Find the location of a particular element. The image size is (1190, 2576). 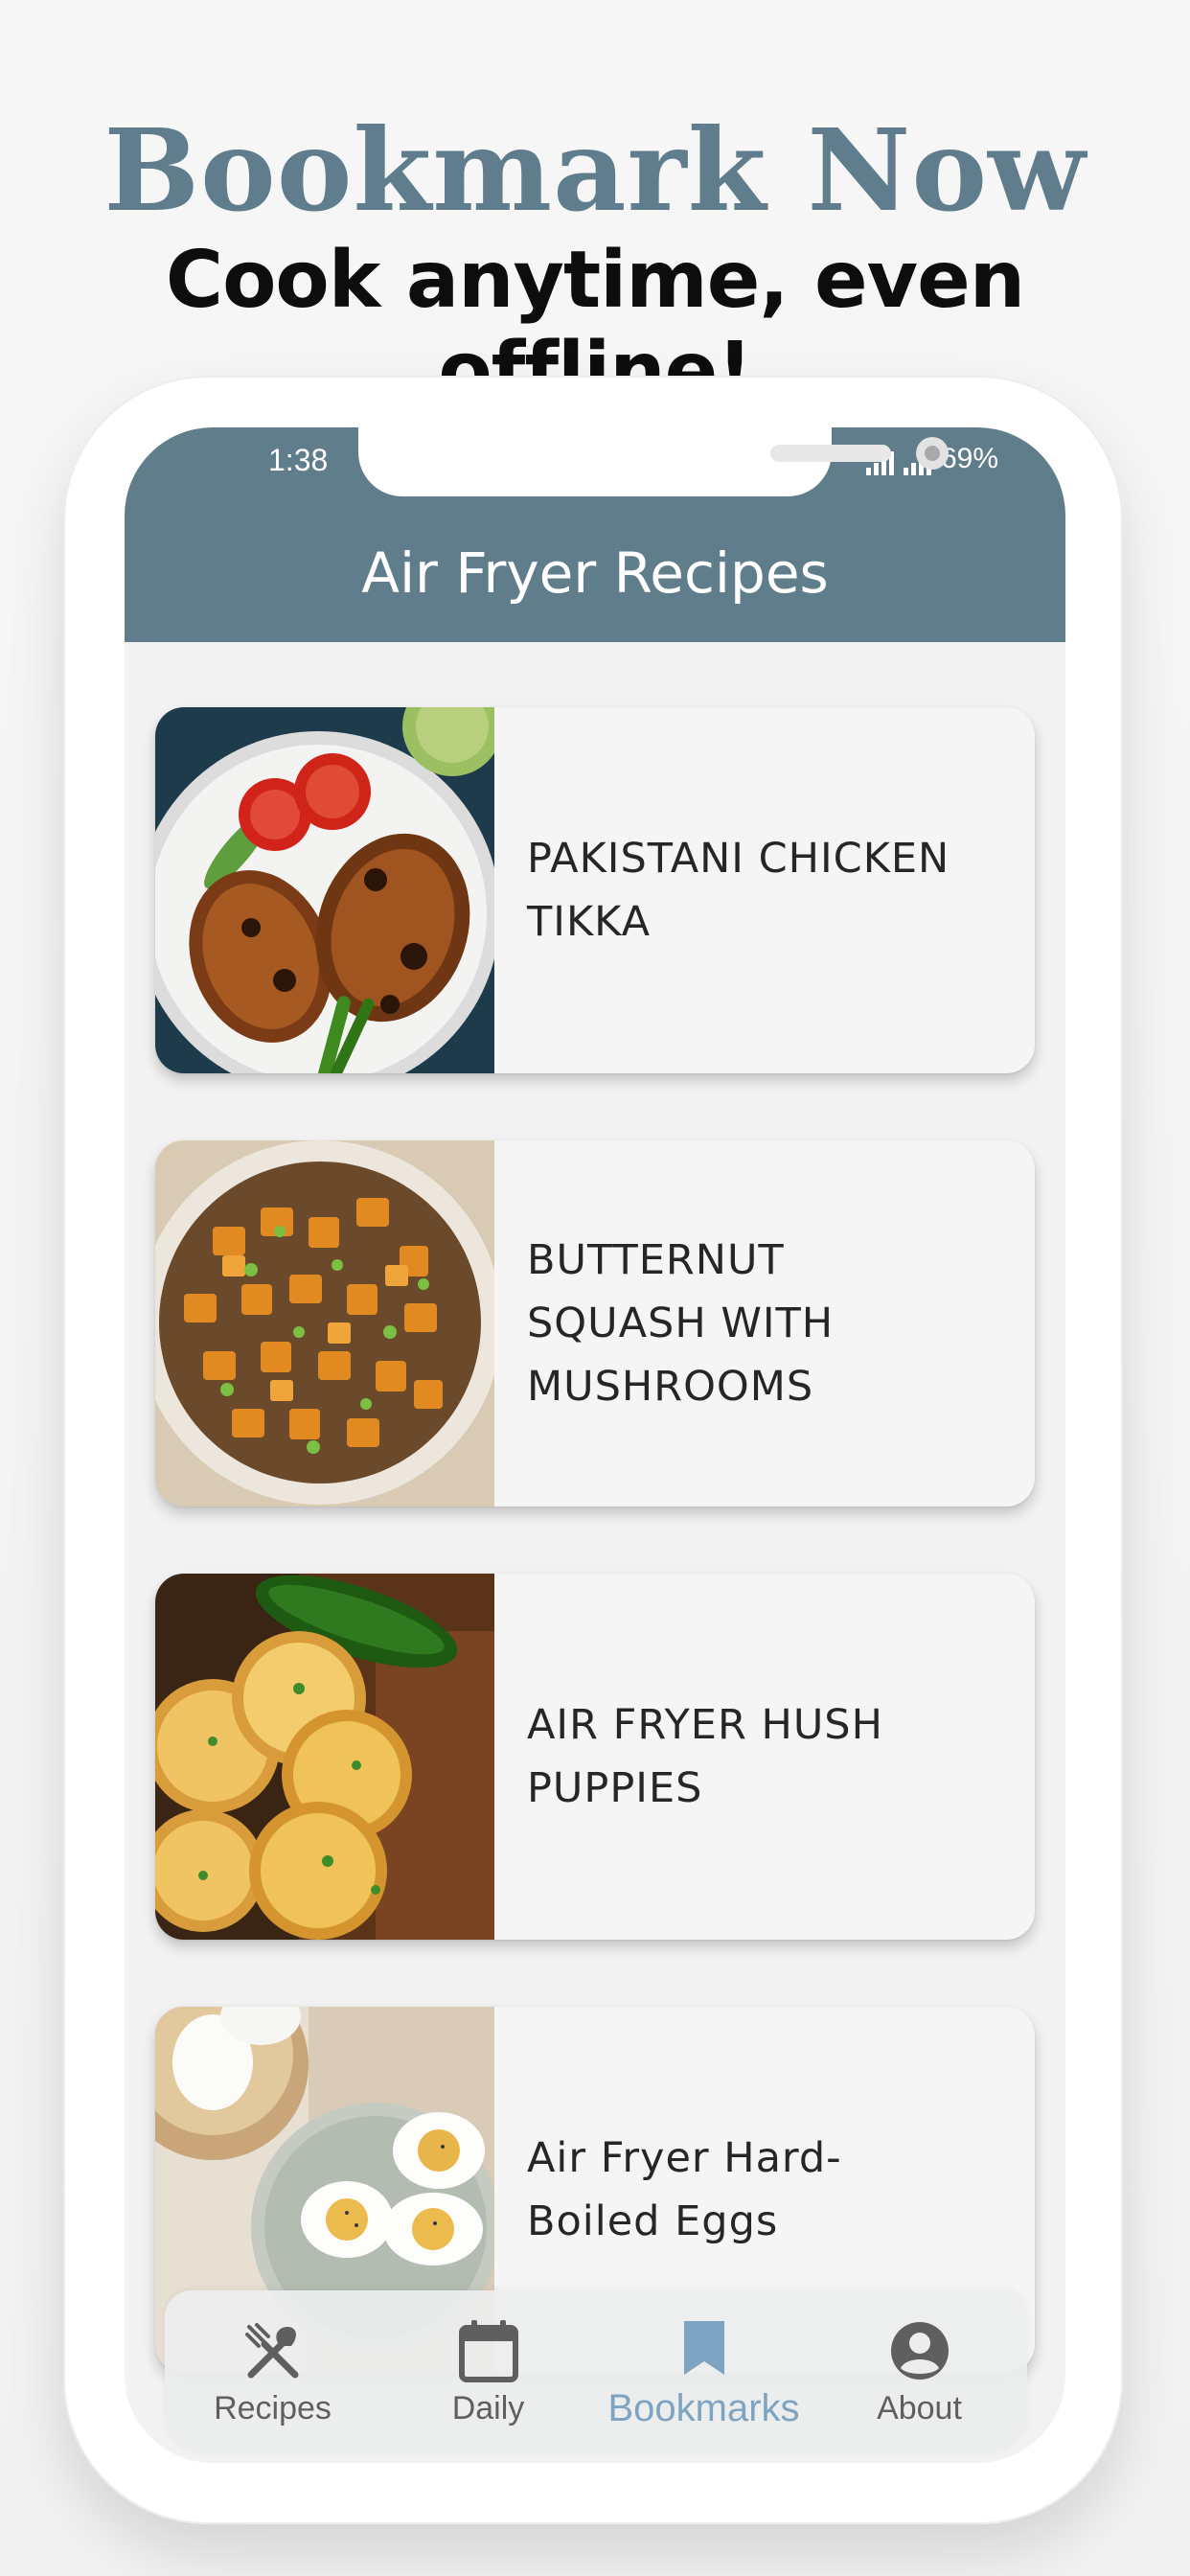

page-title: Air Fryer Recipes is located at coordinates (595, 573).